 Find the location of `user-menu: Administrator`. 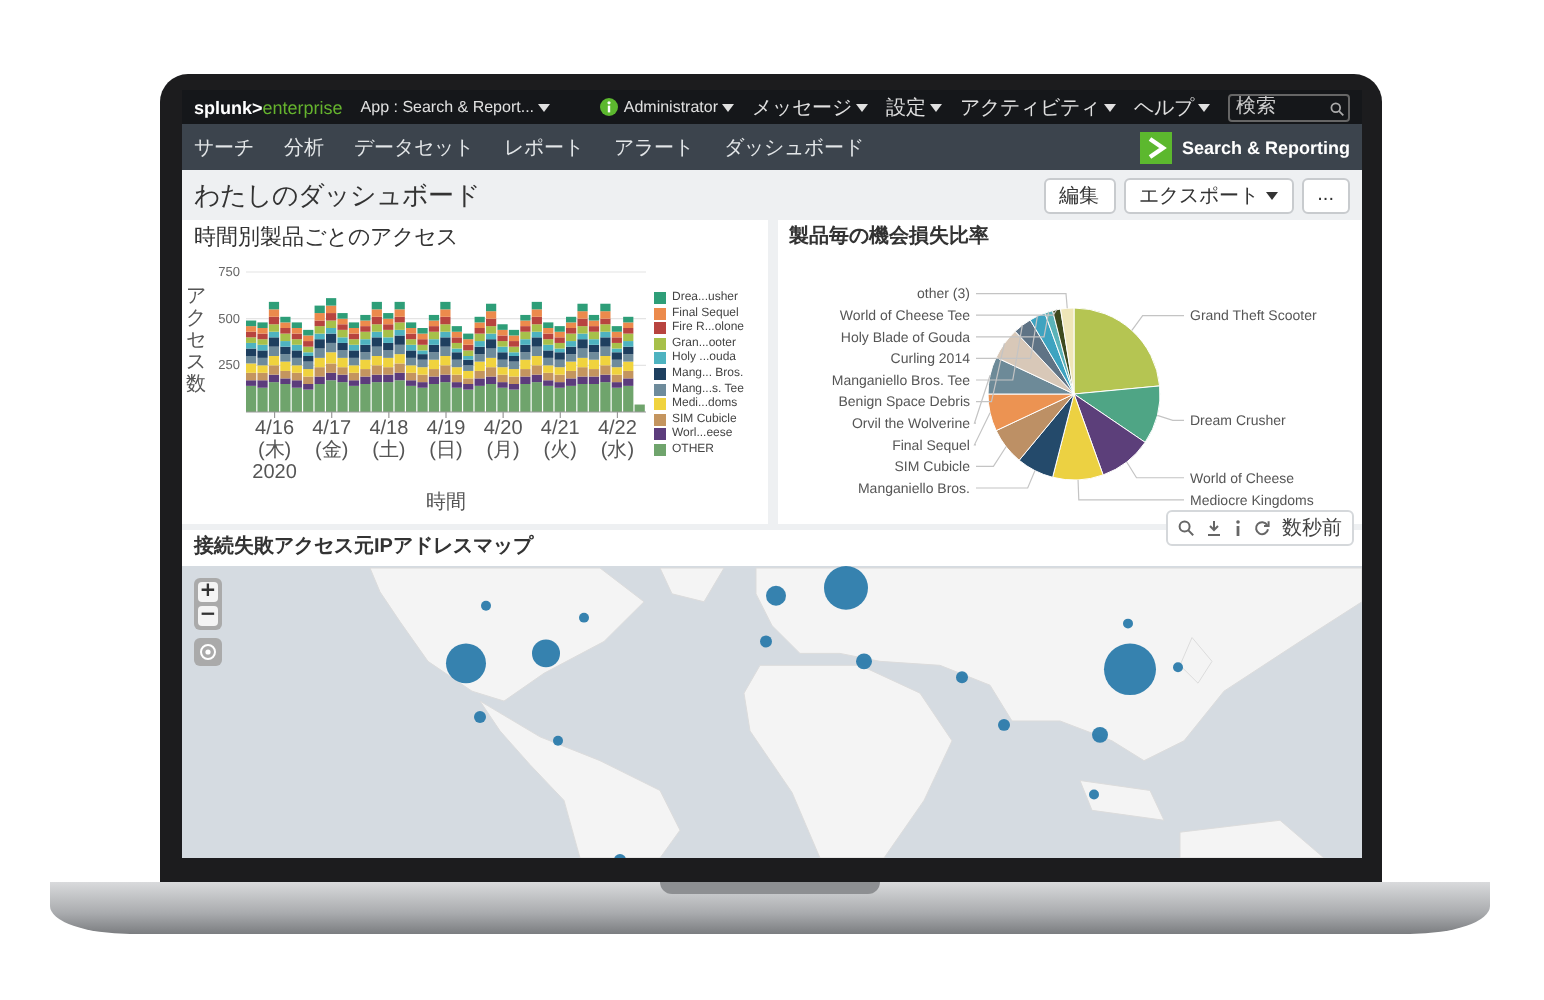

user-menu: Administrator is located at coordinates (678, 107).